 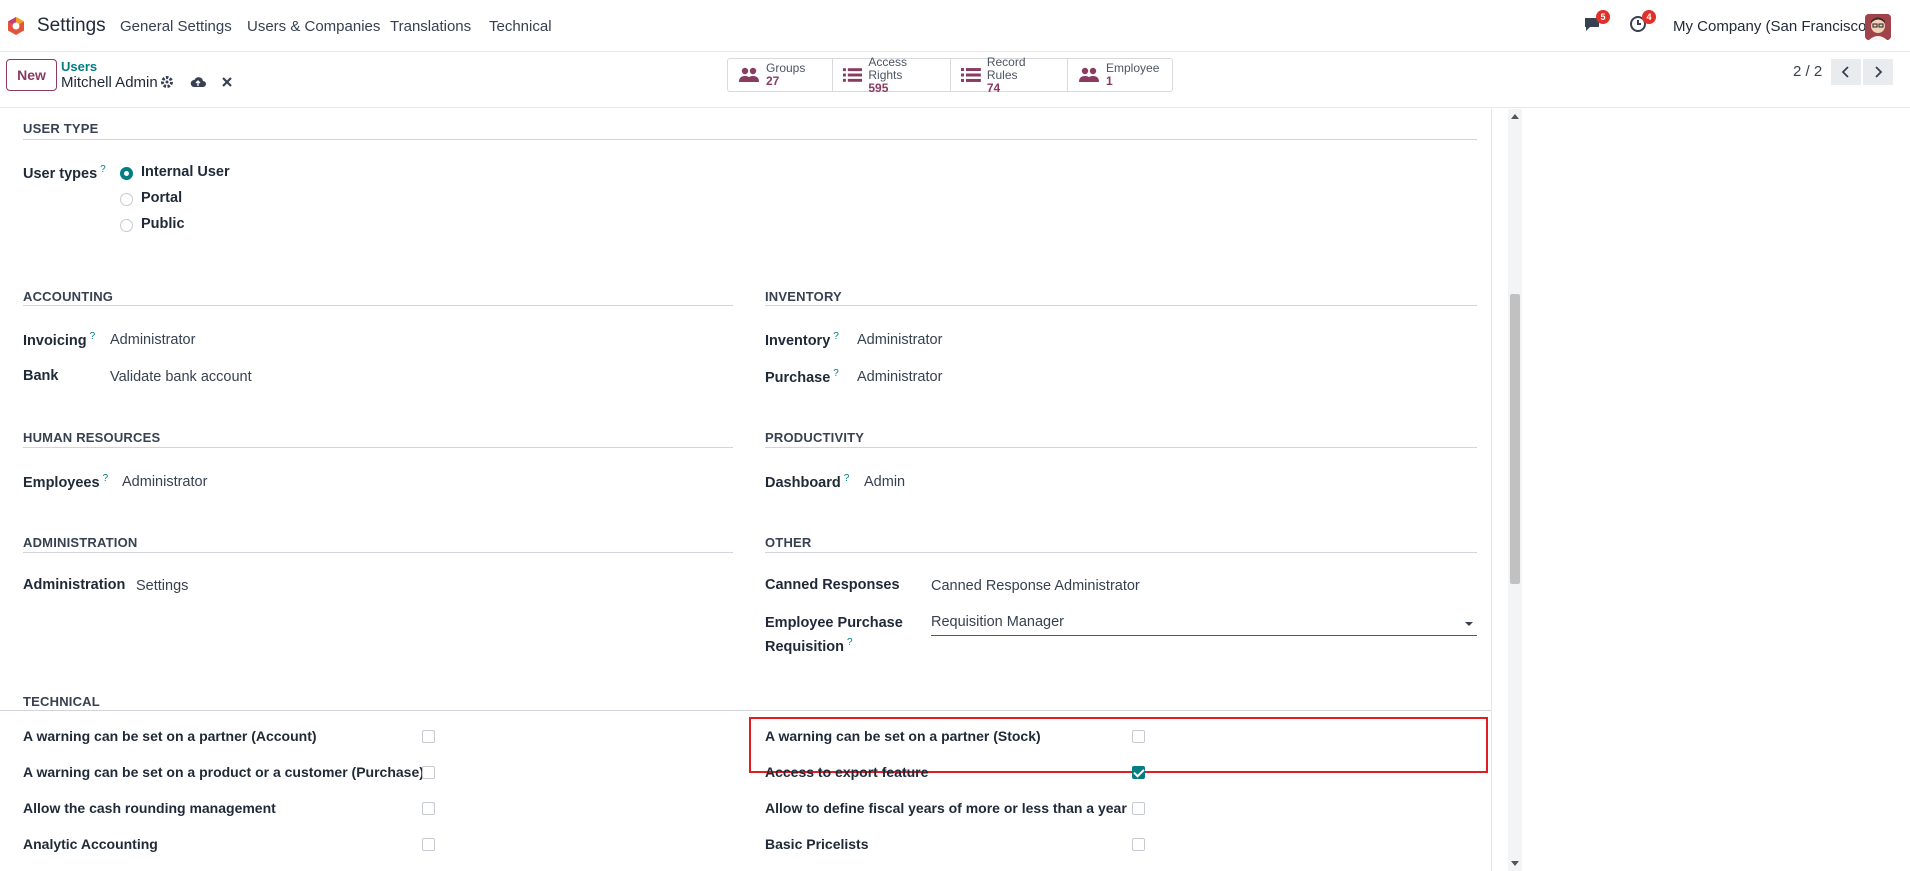 I want to click on tech-left-label-3: Analytic Accounting, so click(x=90, y=844).